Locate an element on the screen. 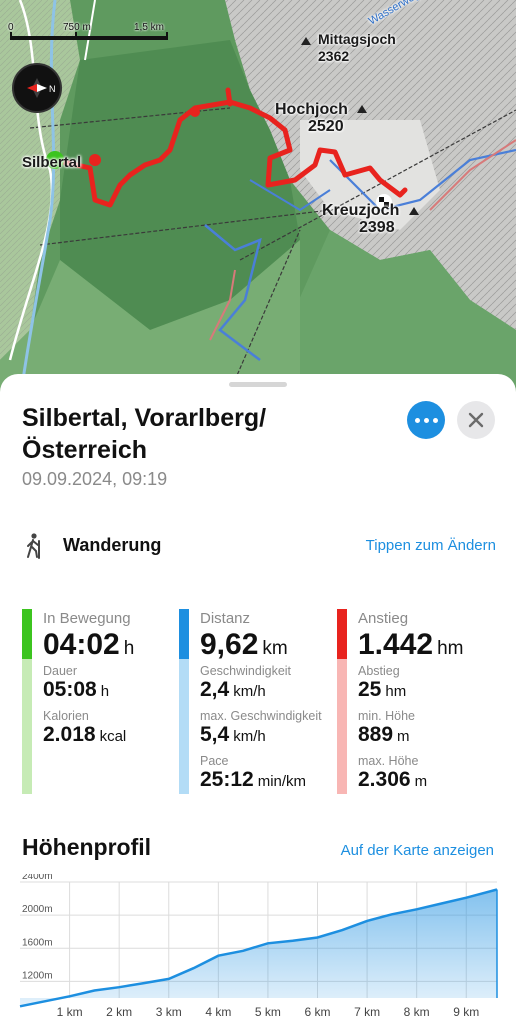  stat-label: Anstieg is located at coordinates (383, 618).